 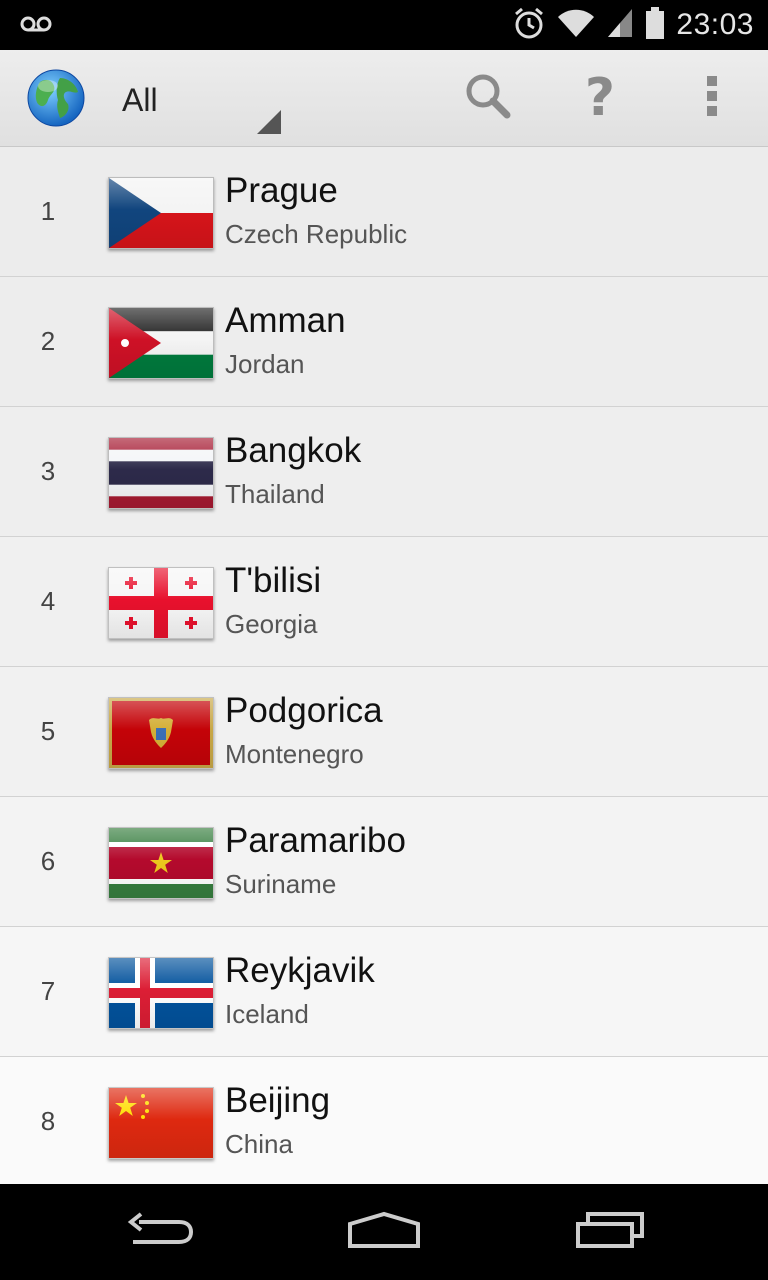 What do you see at coordinates (384, 472) in the screenshot?
I see `list-item: 3 Bangkok Thailand` at bounding box center [384, 472].